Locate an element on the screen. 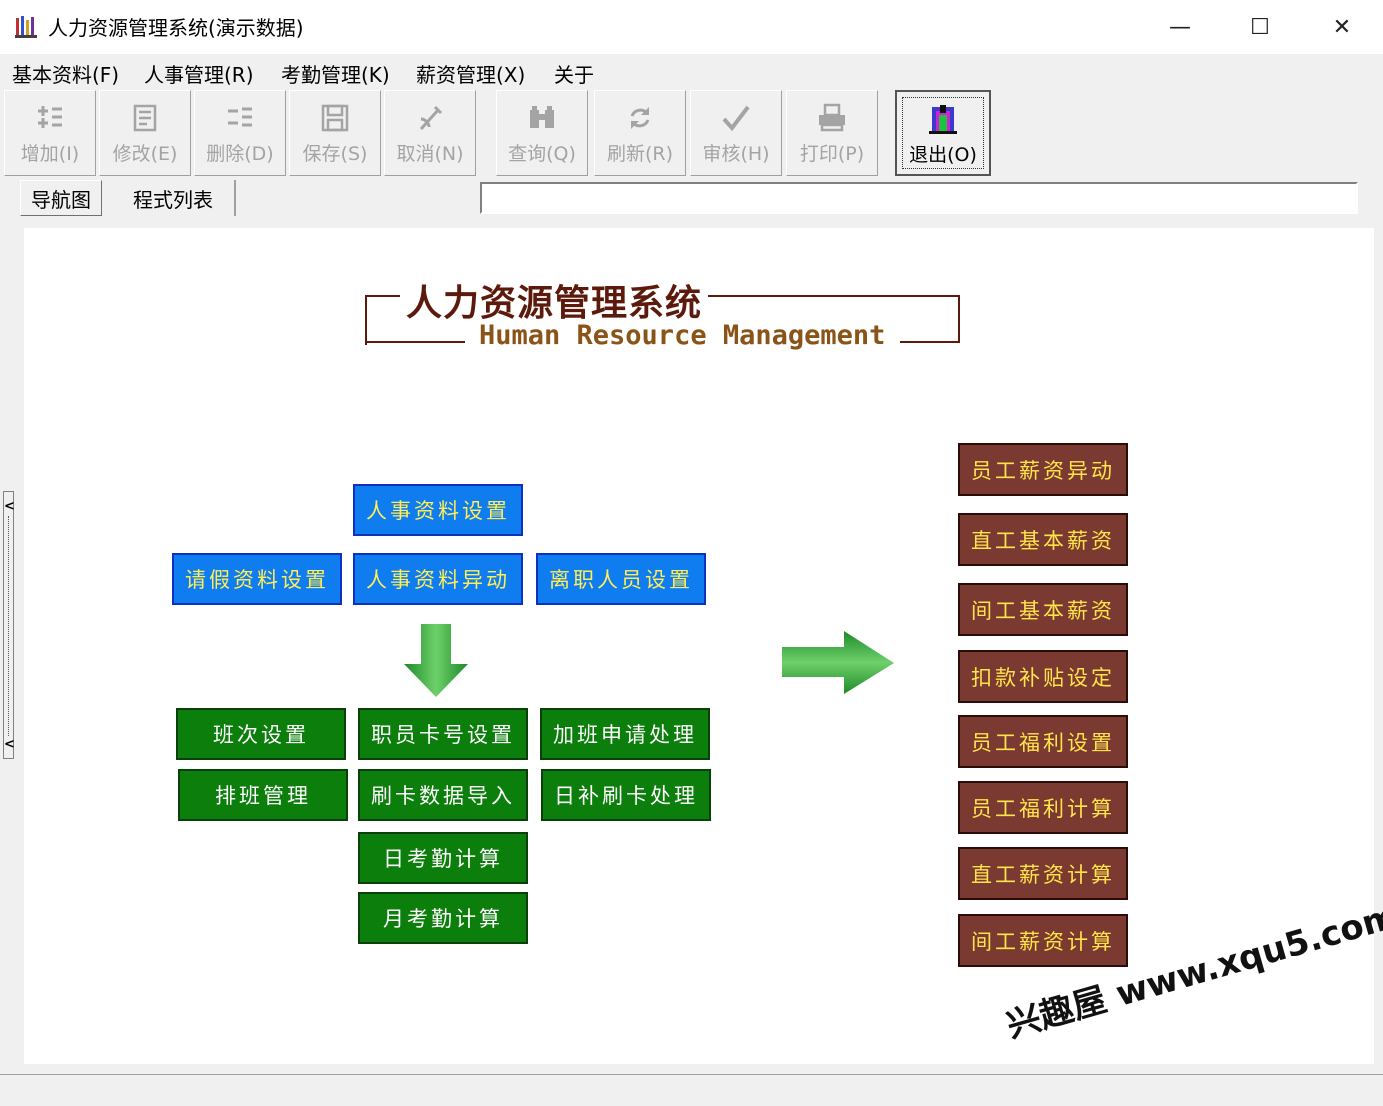 The width and height of the screenshot is (1383, 1106). monthly-attendance-calc-button: 月考勤计算 is located at coordinates (443, 918).